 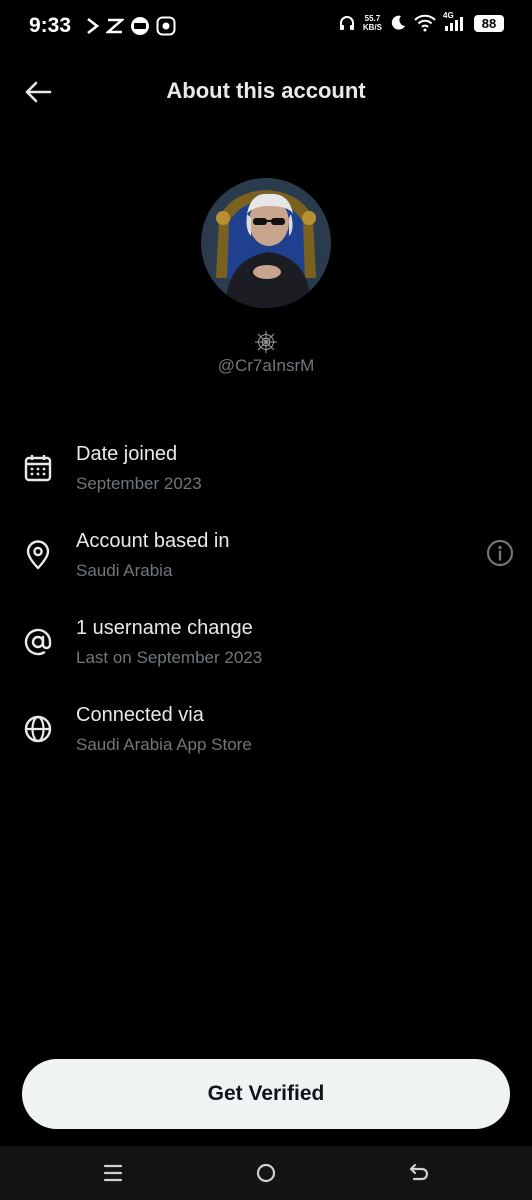 I want to click on system-nav-bar, so click(x=266, y=1173).